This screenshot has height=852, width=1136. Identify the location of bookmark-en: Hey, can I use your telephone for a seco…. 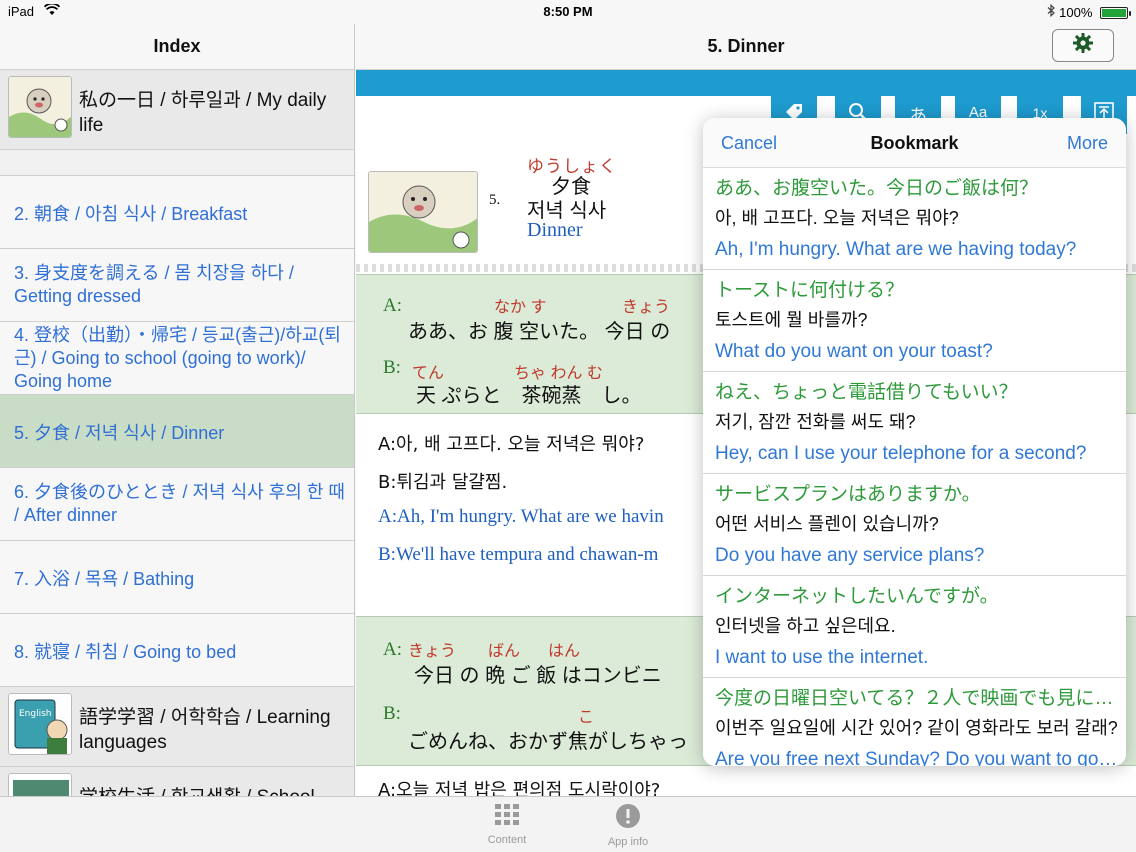
(901, 453).